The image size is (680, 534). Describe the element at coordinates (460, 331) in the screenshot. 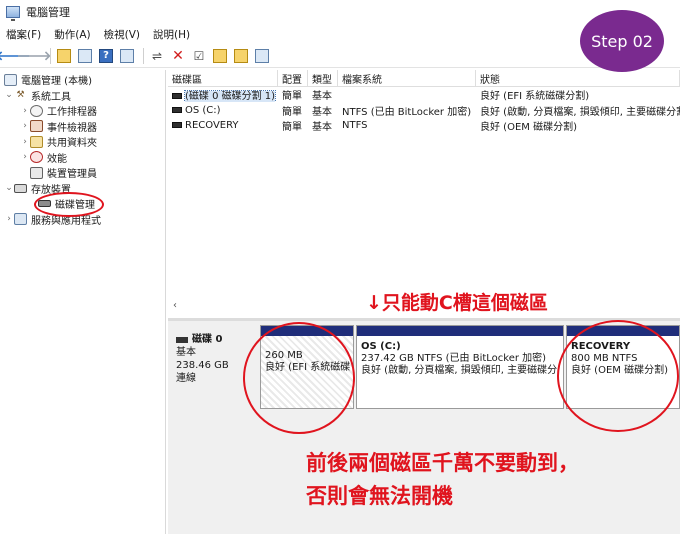

I see `partition-band` at that location.